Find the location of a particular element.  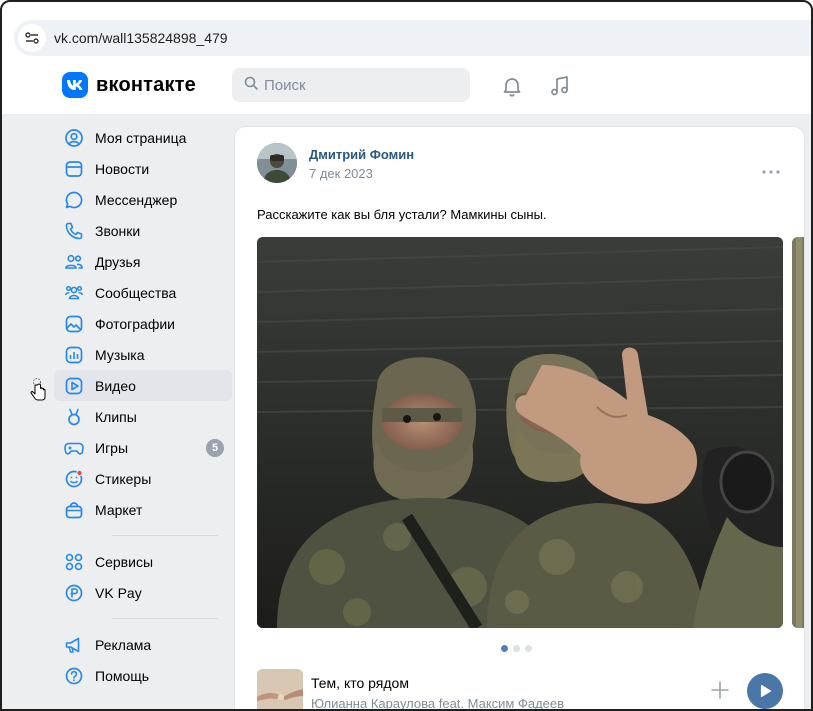

track-title: Тем, кто рядом is located at coordinates (360, 683).